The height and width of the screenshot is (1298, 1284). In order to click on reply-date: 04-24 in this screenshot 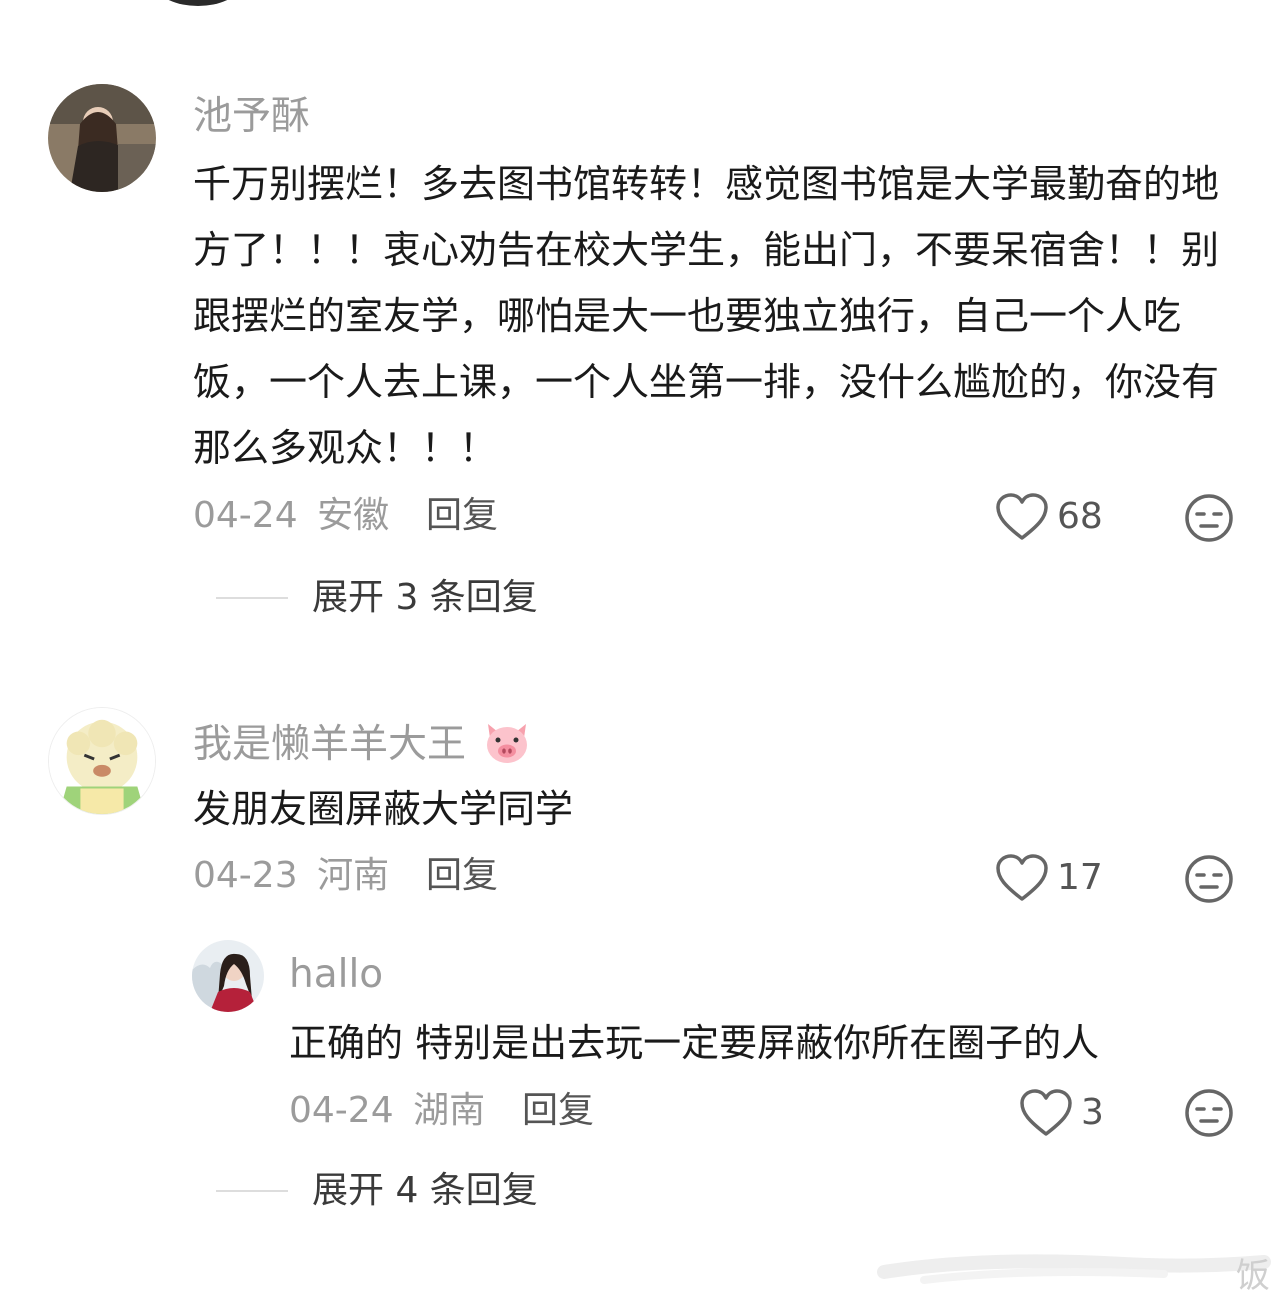, I will do `click(341, 1110)`.